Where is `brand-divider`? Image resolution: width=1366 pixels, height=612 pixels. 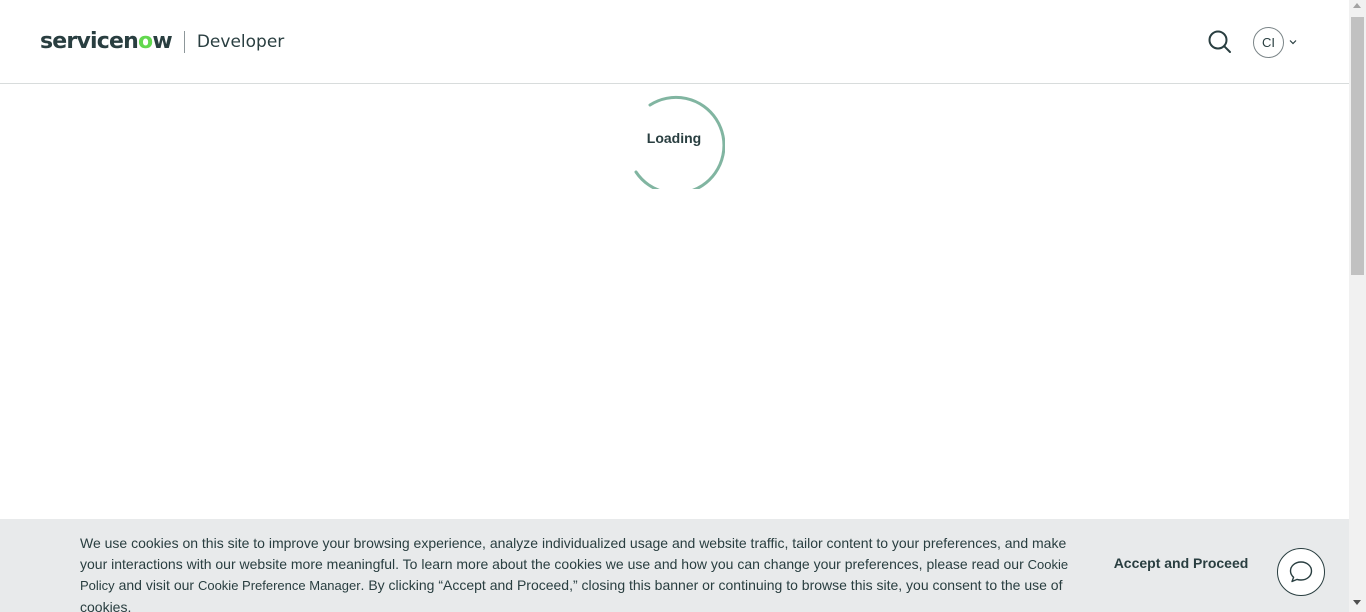
brand-divider is located at coordinates (184, 42).